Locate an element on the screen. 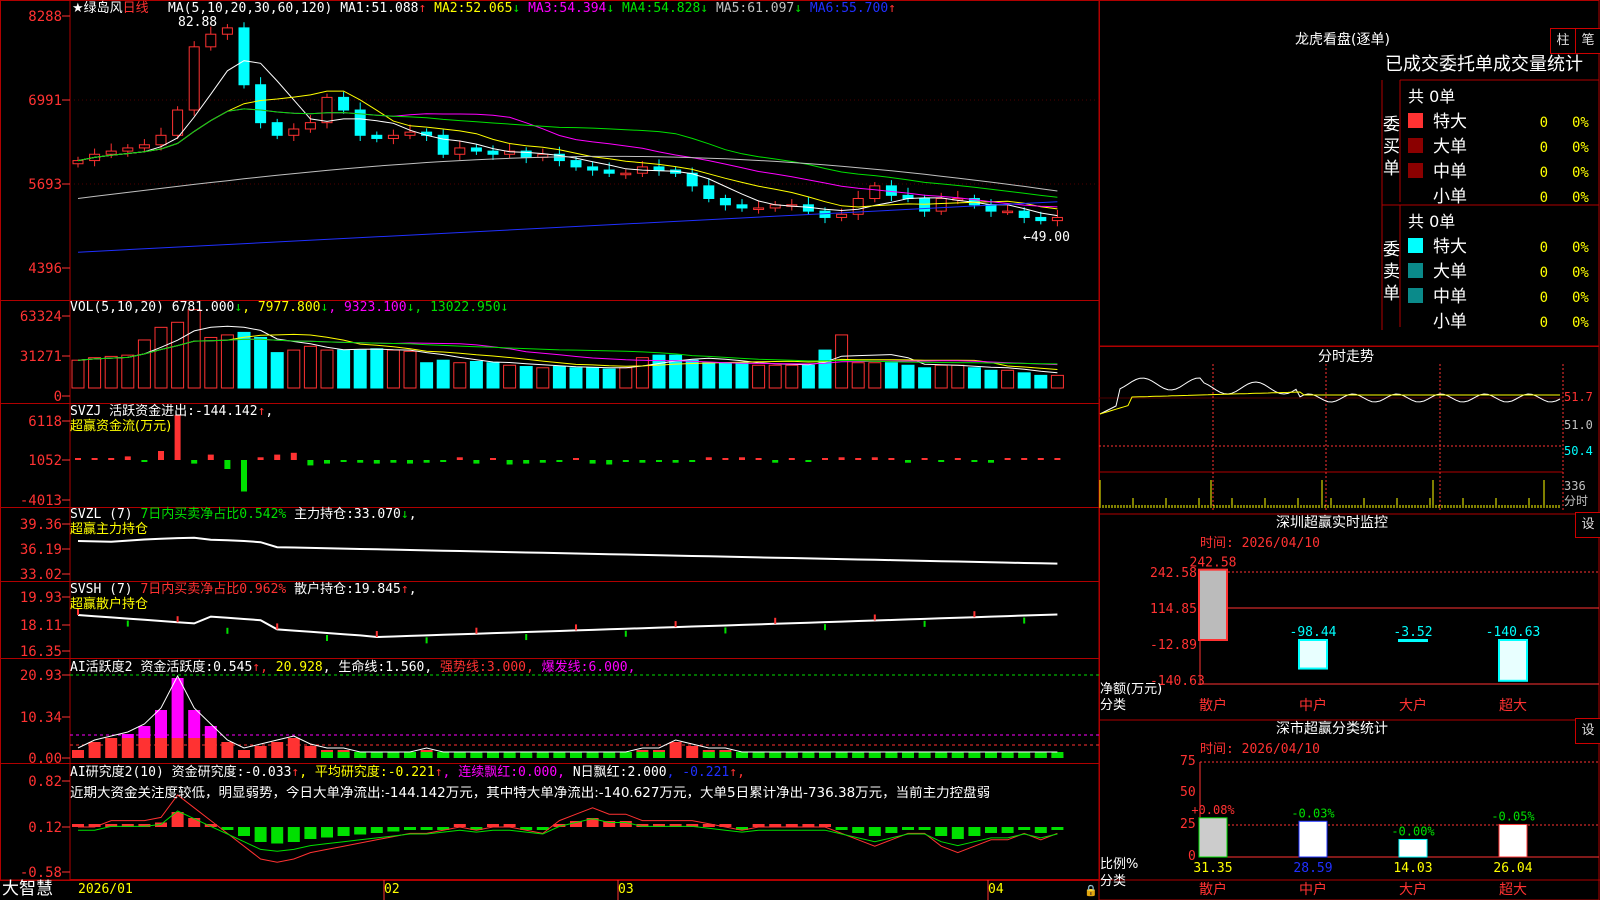  intraday-avg is located at coordinates (1329, 403).